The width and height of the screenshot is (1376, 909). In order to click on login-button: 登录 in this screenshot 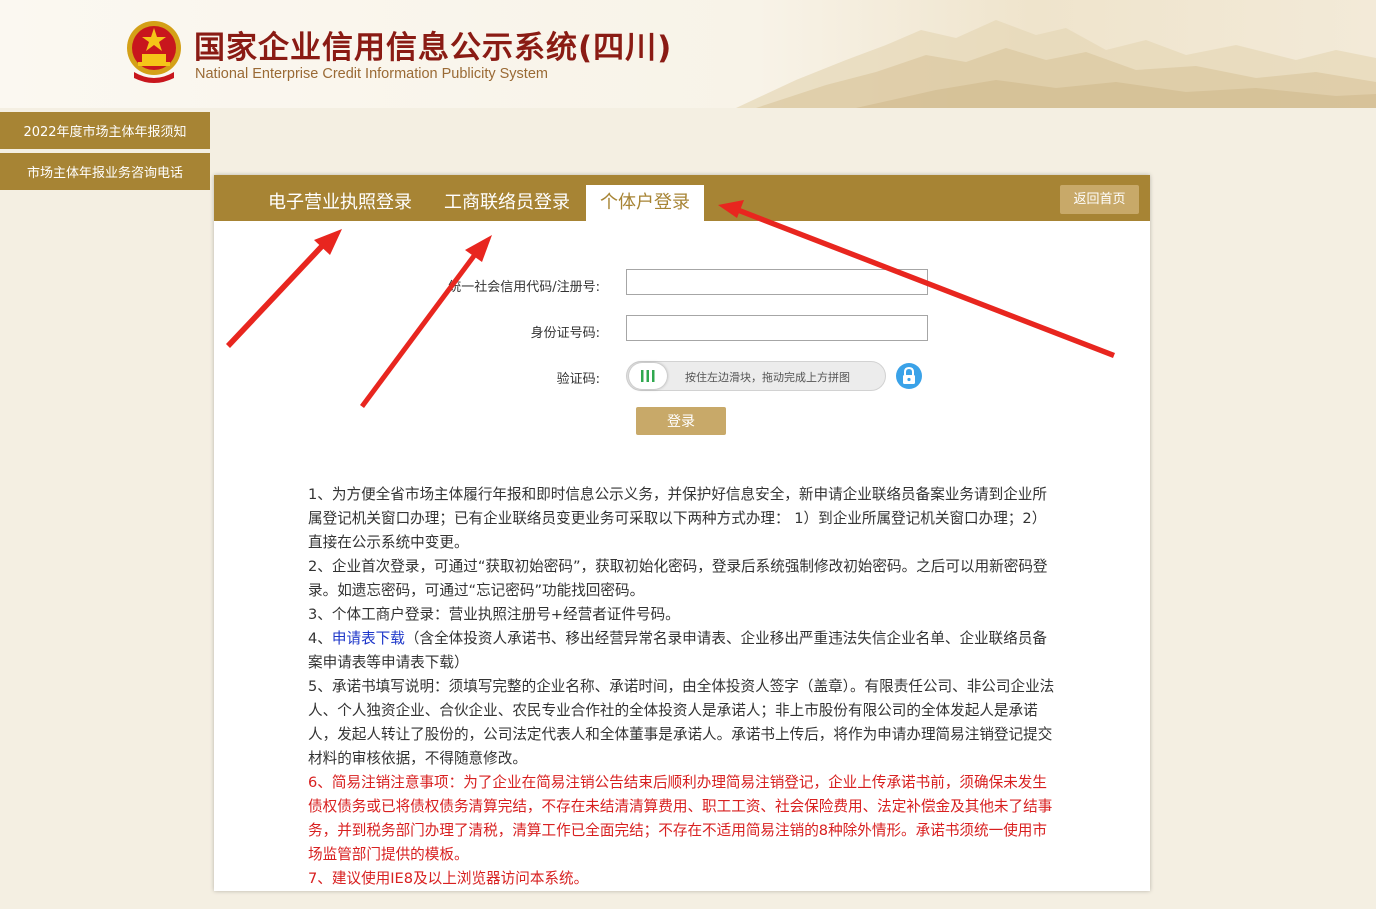, I will do `click(681, 421)`.